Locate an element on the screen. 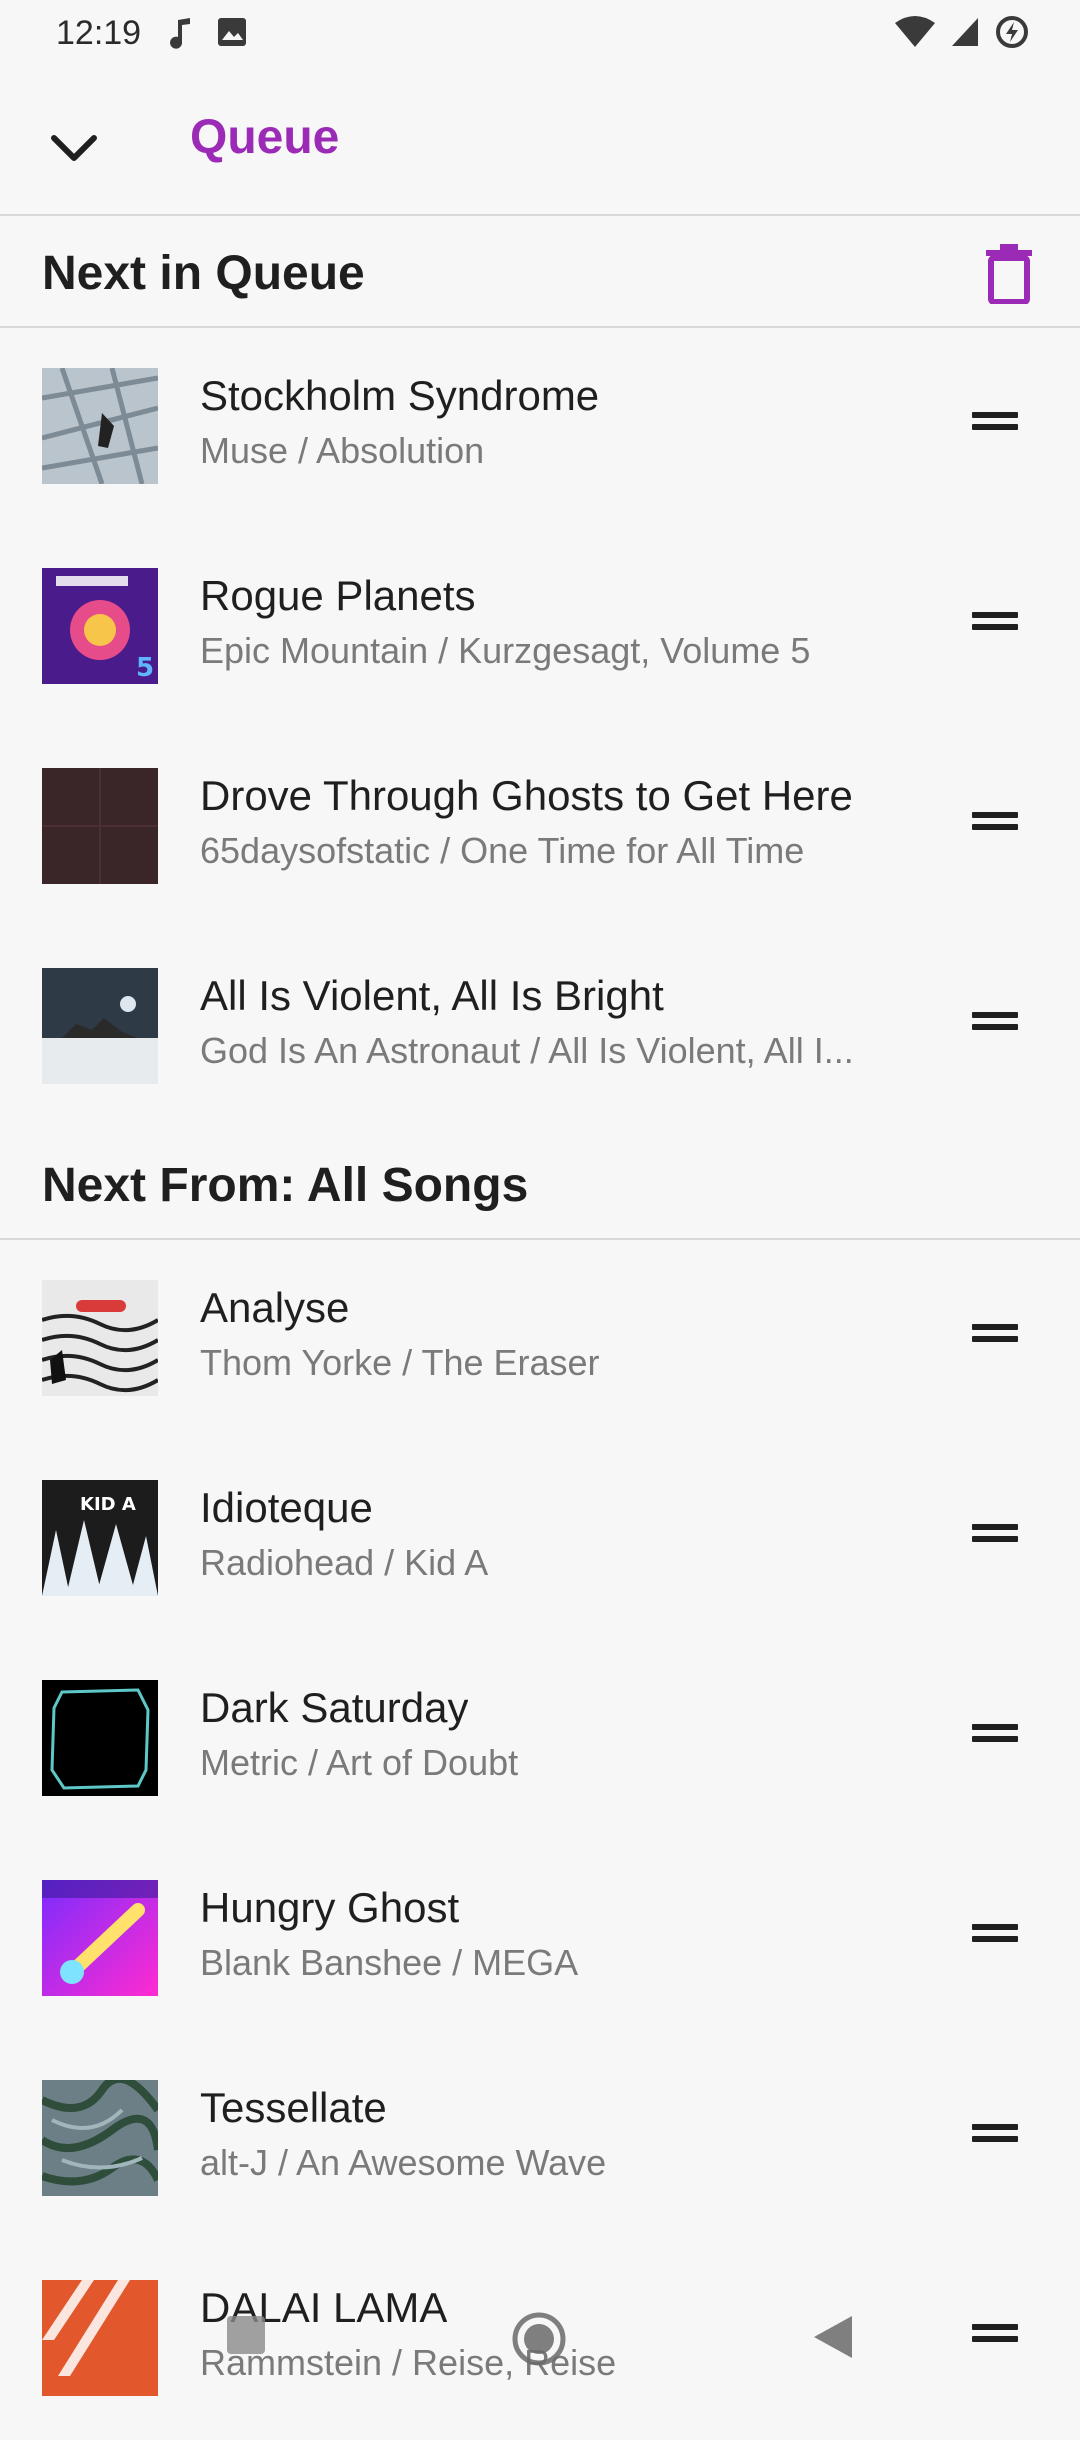 This screenshot has width=1080, height=2440. home-icon is located at coordinates (539, 2339).